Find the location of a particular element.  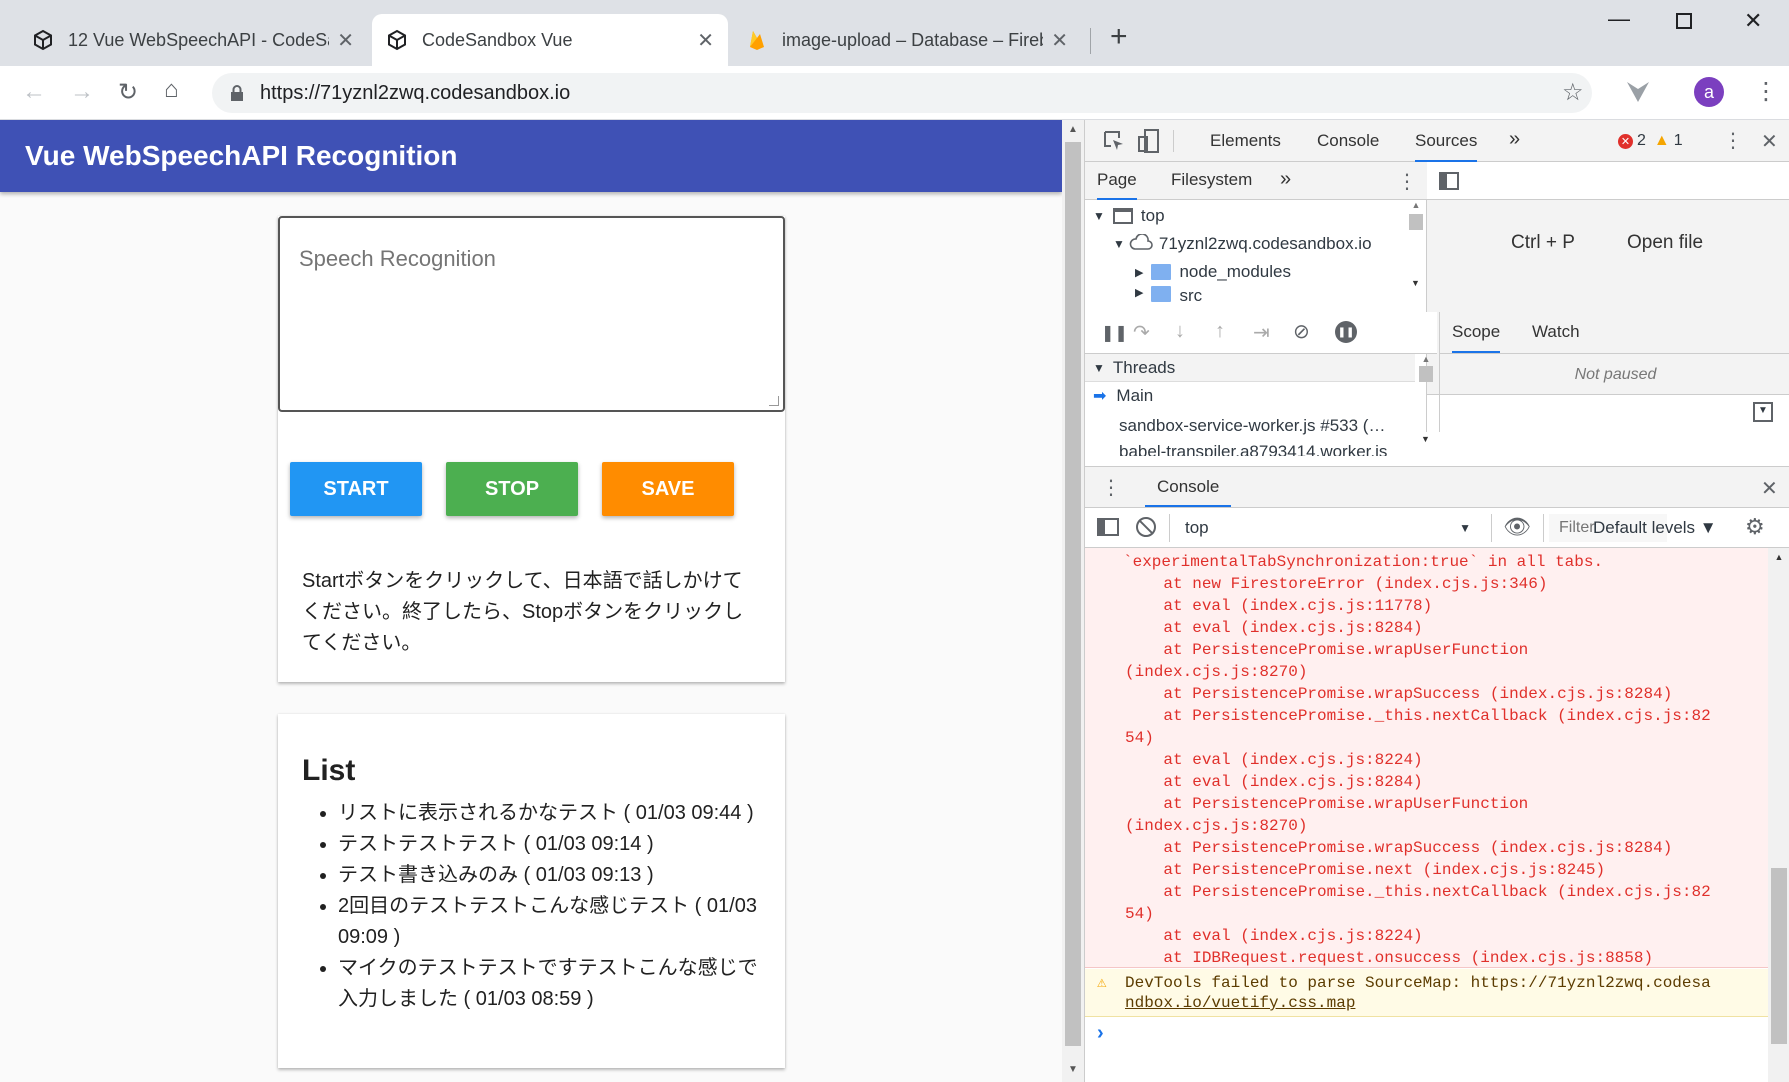

home-icon: ⌂ is located at coordinates (171, 90).